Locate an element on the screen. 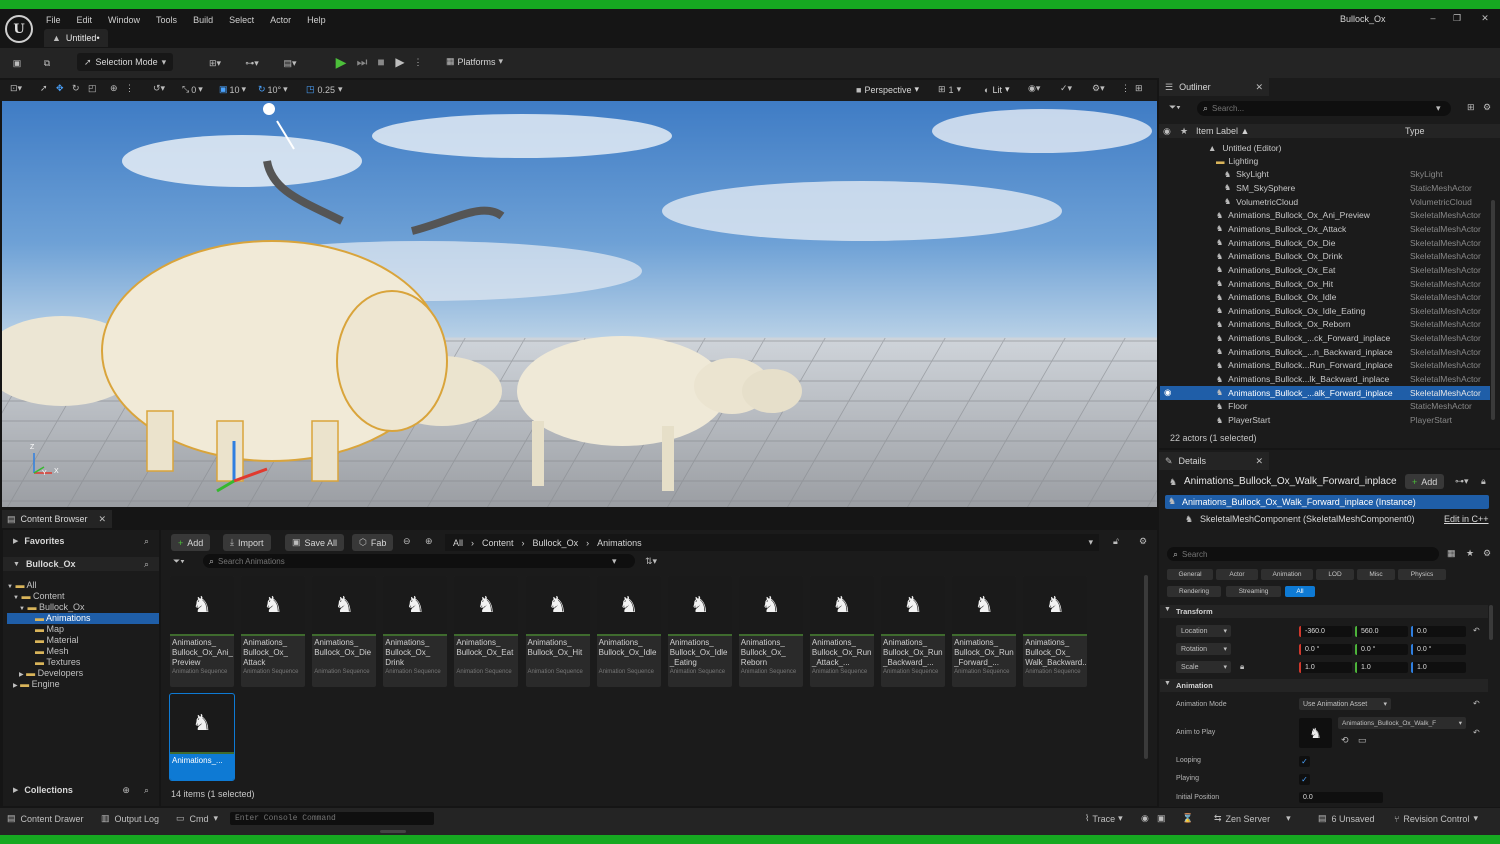 The width and height of the screenshot is (1500, 844). play-icon: ▶ is located at coordinates (341, 62).